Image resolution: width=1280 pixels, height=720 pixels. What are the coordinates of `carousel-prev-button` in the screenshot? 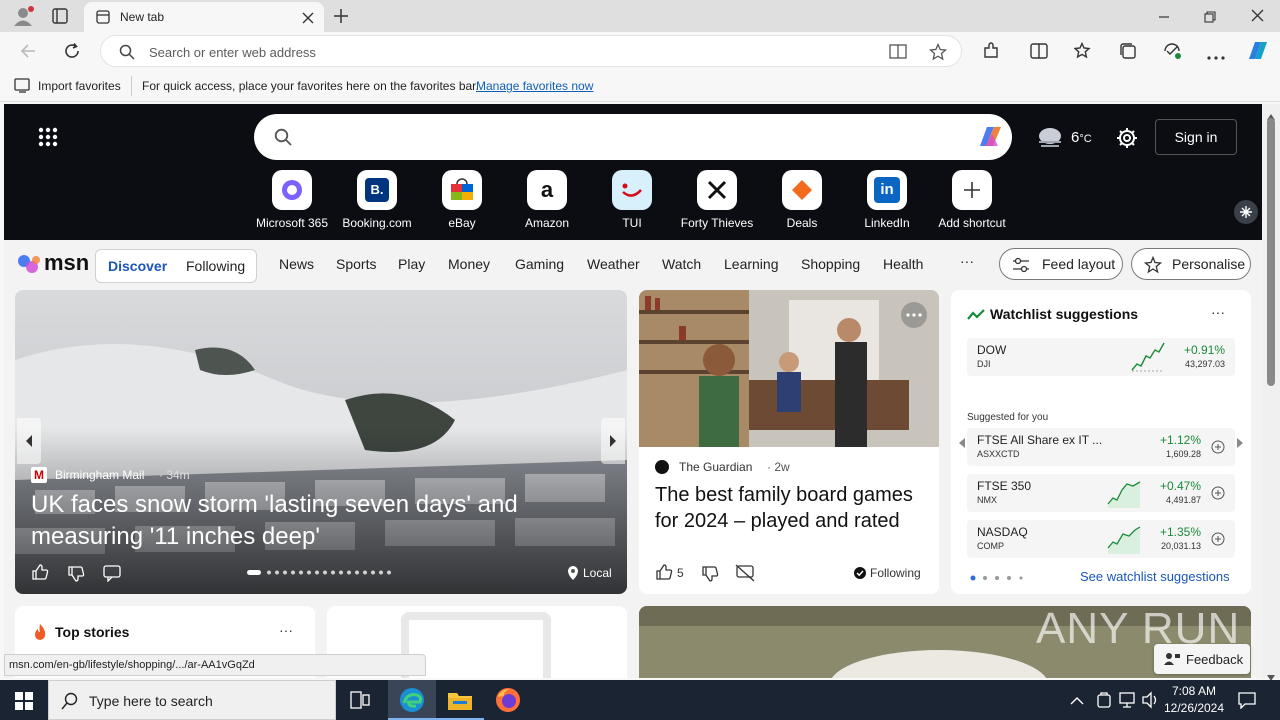 It's located at (29, 441).